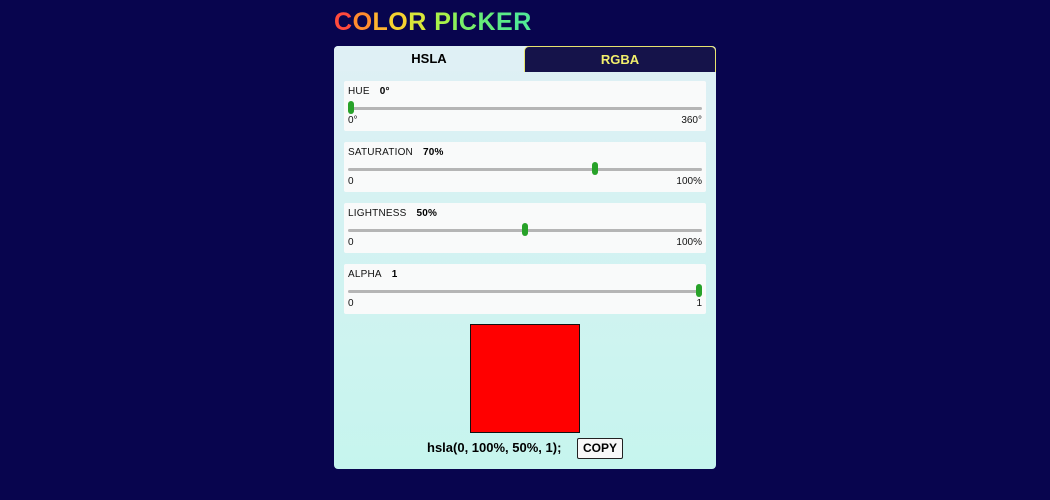 This screenshot has height=500, width=1050. I want to click on alpha-max-label: 1, so click(699, 303).